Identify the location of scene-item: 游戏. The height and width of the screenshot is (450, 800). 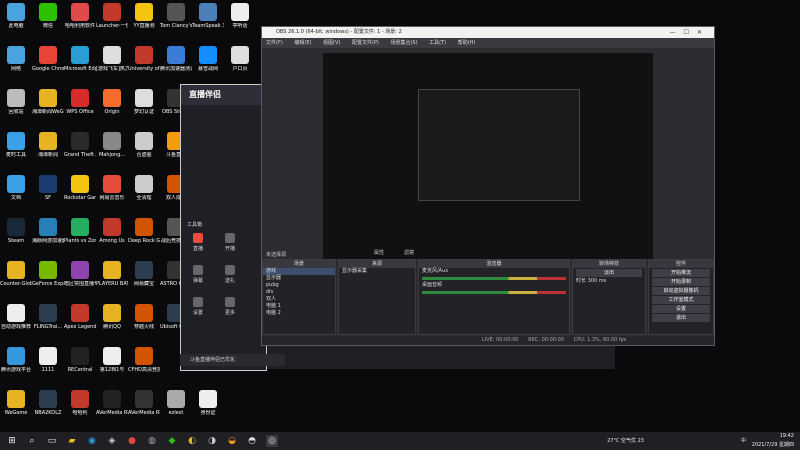
(299, 271).